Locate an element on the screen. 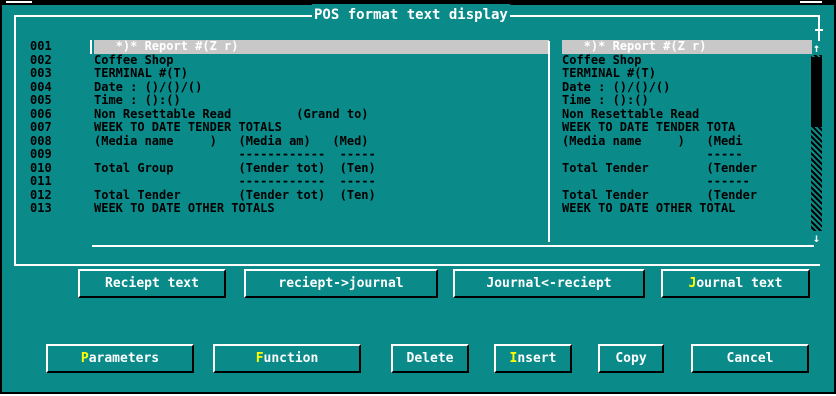  delete-button: Delete is located at coordinates (430, 358).